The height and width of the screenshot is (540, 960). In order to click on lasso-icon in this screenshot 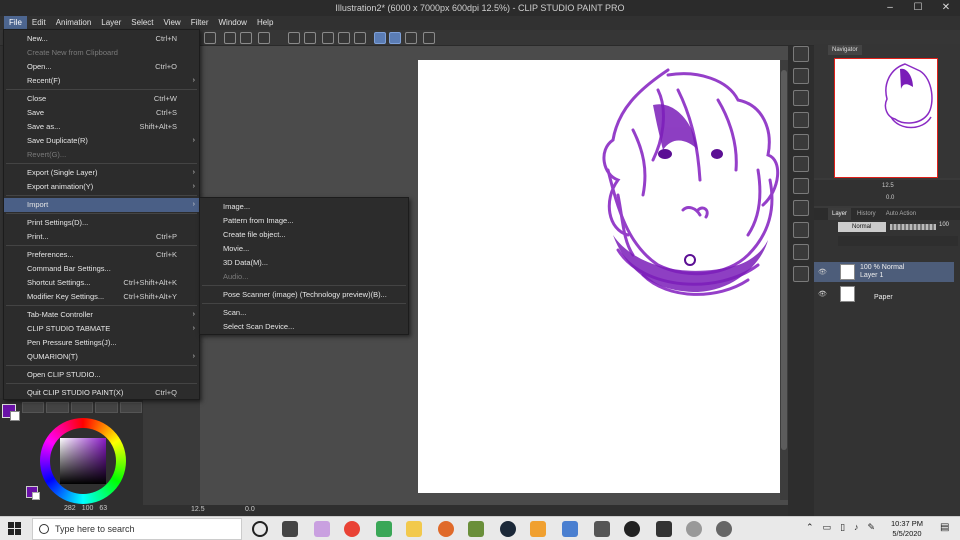, I will do `click(210, 38)`.